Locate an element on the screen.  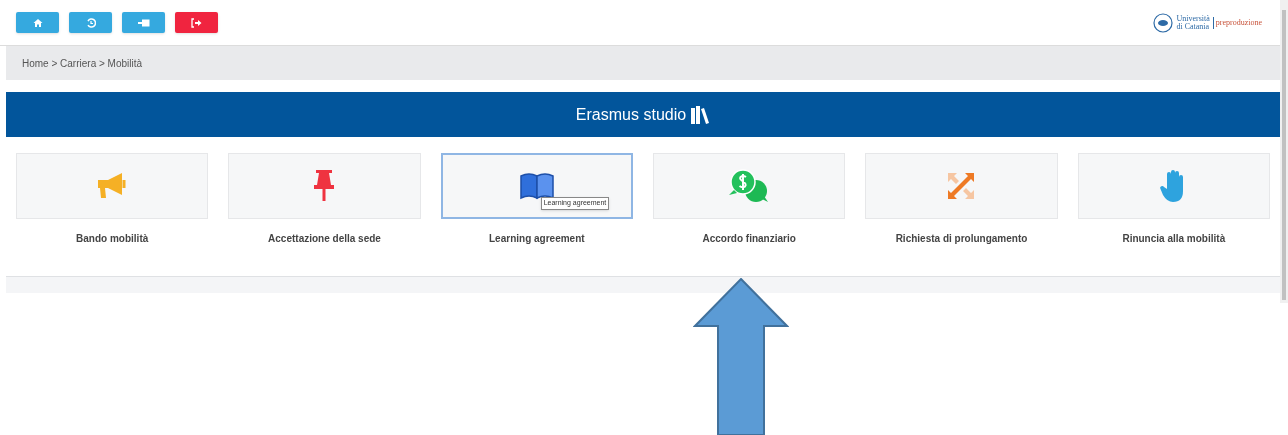
id-card-button is located at coordinates (143, 22).